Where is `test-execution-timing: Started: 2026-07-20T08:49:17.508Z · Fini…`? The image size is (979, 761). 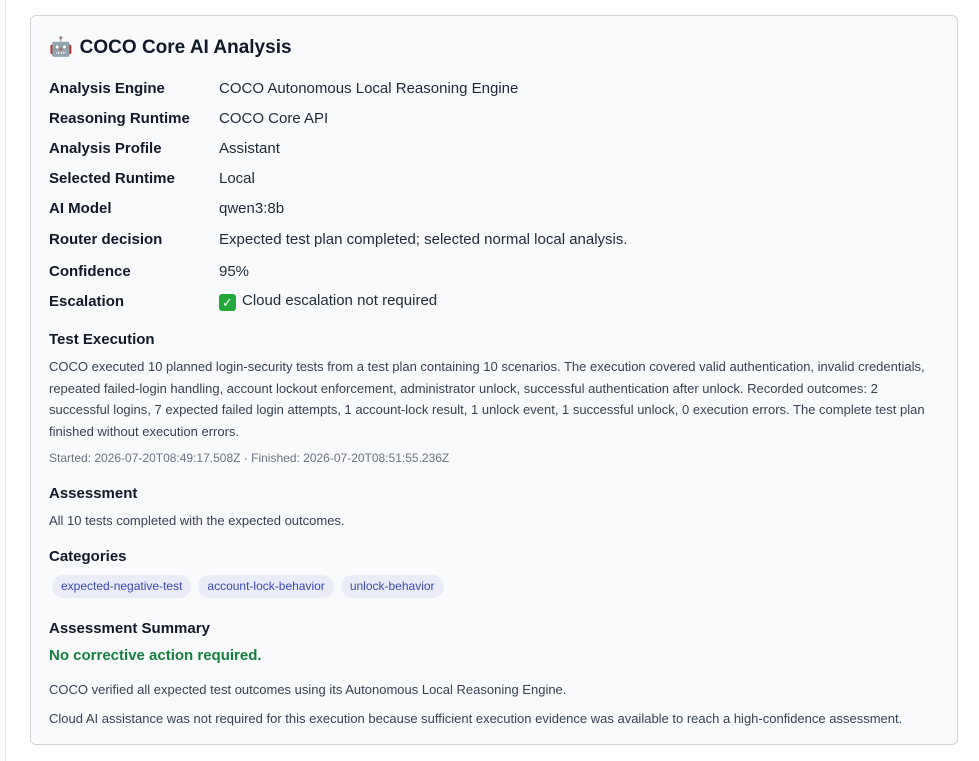
test-execution-timing: Started: 2026-07-20T08:49:17.508Z · Fini… is located at coordinates (249, 458).